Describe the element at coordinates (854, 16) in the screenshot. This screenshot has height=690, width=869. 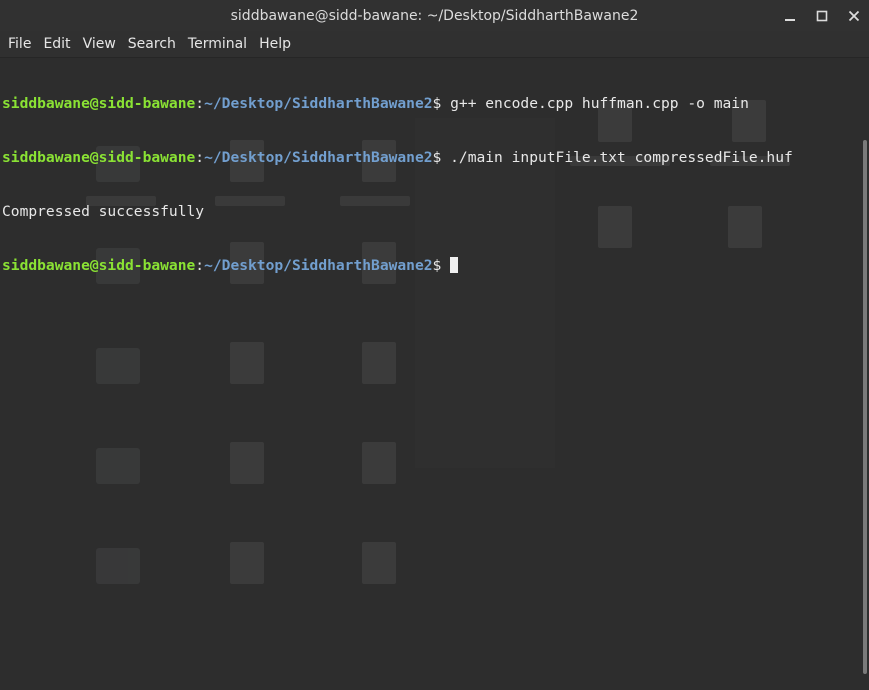
I see `close-icon` at that location.